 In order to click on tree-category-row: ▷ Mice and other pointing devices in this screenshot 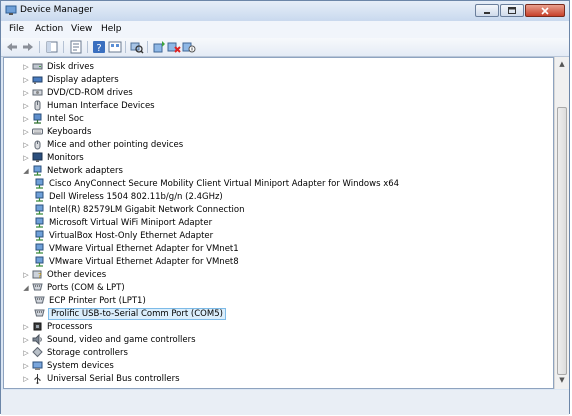, I will do `click(103, 144)`.